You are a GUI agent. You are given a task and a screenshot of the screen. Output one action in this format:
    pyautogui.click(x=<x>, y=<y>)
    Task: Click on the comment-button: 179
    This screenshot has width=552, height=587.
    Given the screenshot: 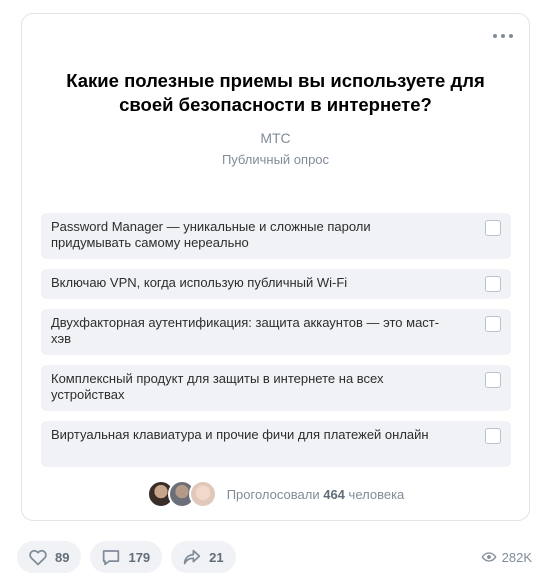 What is the action you would take?
    pyautogui.click(x=126, y=557)
    